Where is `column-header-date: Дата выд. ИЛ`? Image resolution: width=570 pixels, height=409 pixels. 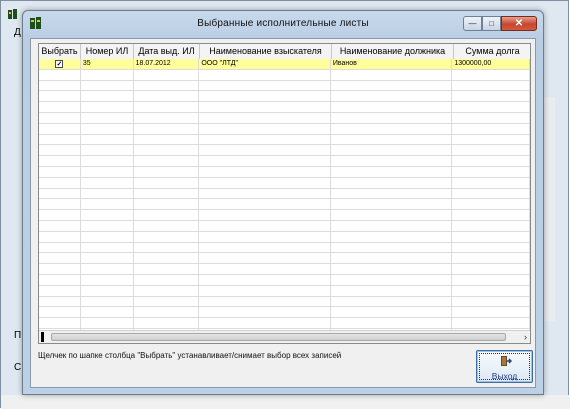
column-header-date: Дата выд. ИЛ is located at coordinates (167, 51).